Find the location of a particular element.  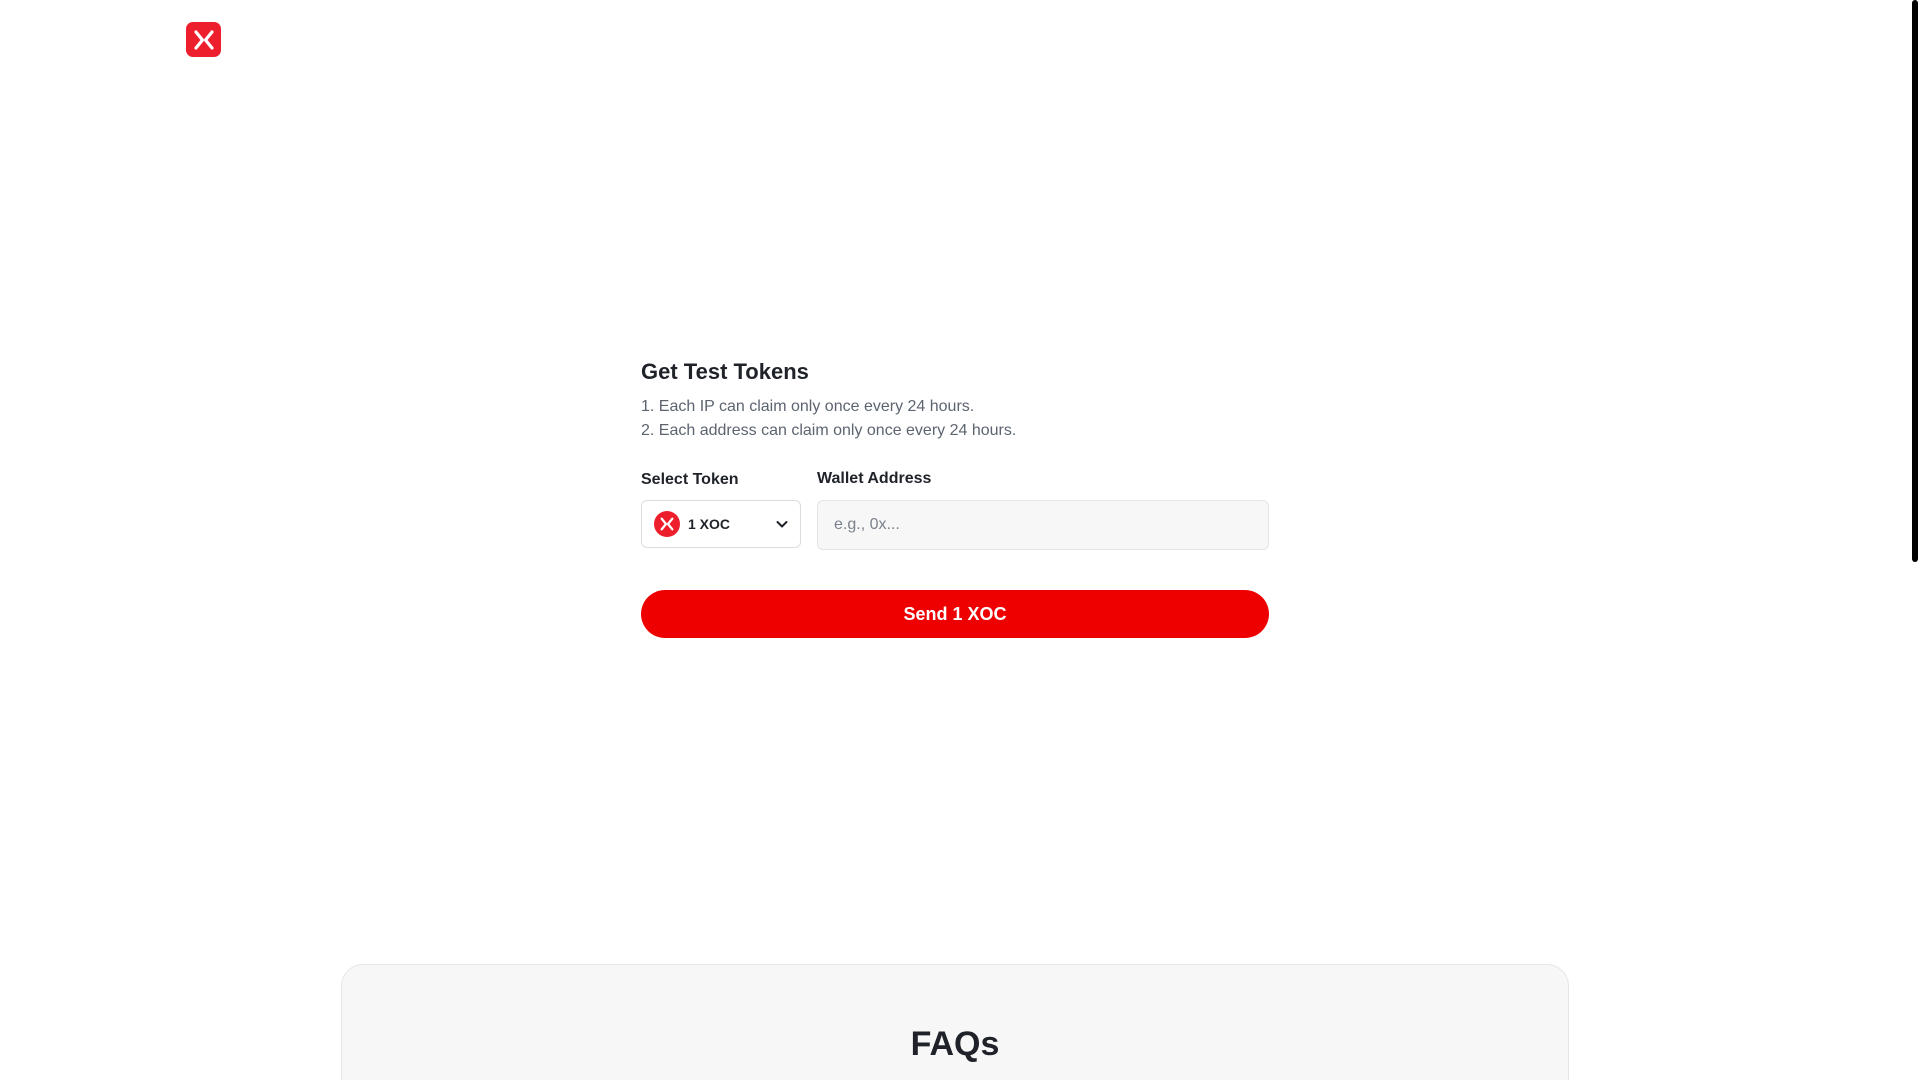

wallet-address-input is located at coordinates (1043, 525).